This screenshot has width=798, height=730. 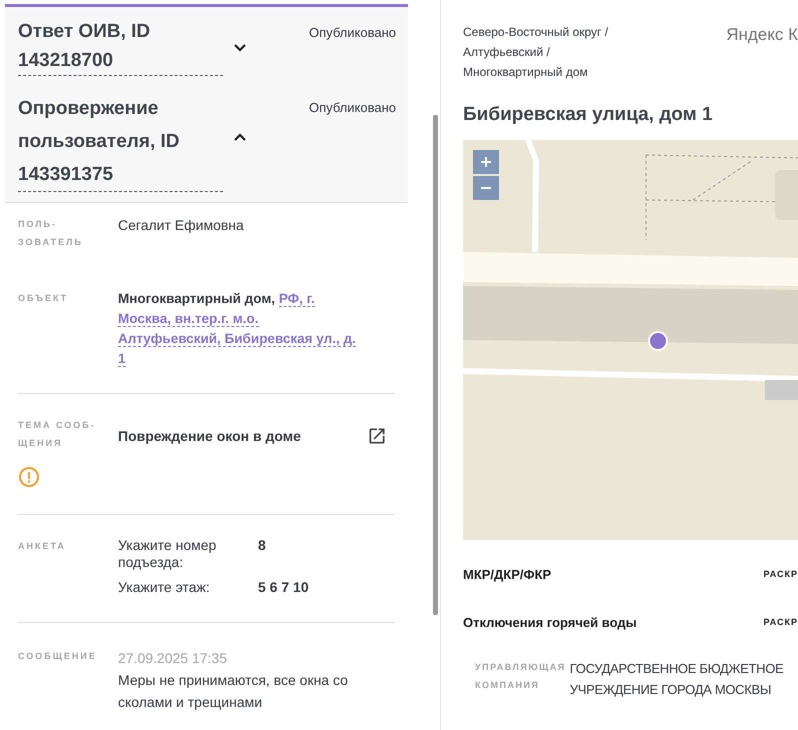 I want to click on response-title: Опровержение пользователя, ID 143391375, so click(x=120, y=142).